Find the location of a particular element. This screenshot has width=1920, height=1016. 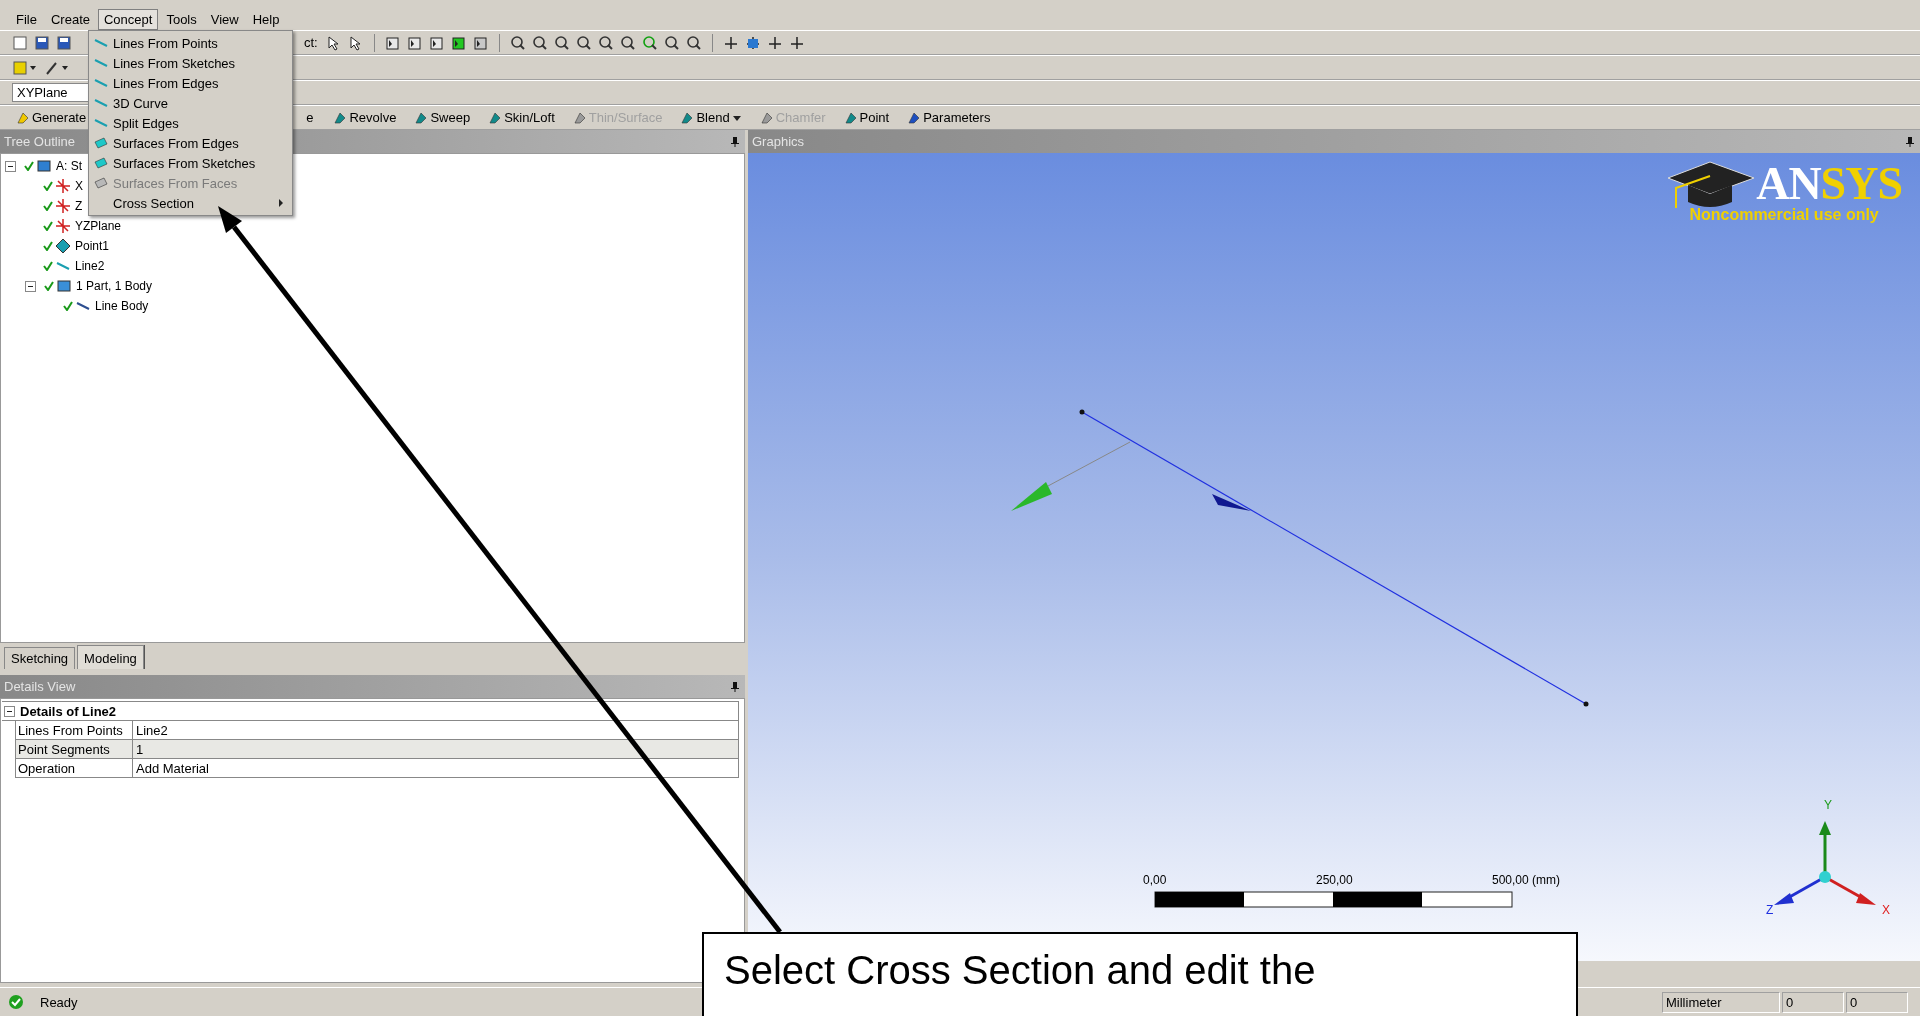

tab: Modeling is located at coordinates (110, 657).